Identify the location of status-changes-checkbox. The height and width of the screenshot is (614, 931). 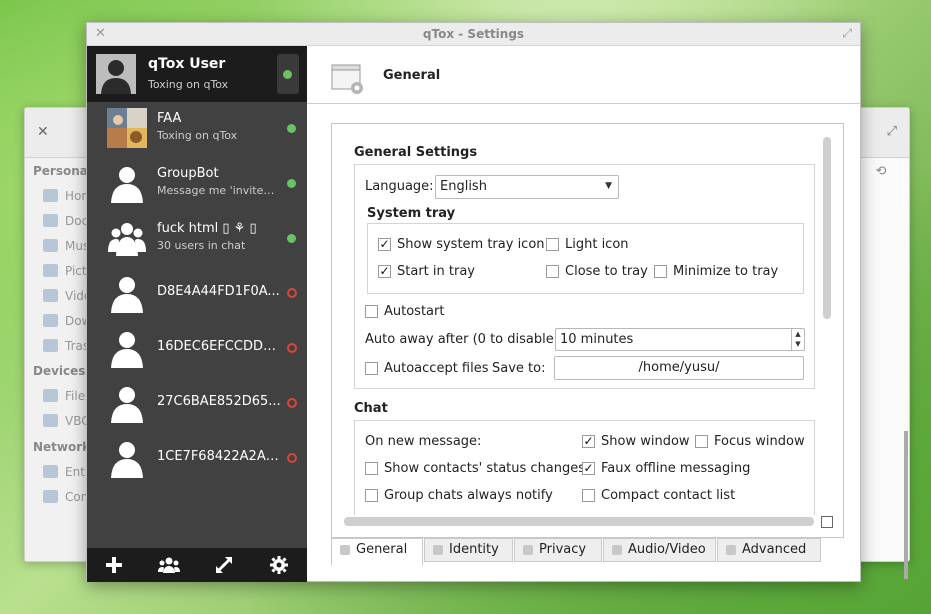
(371, 468).